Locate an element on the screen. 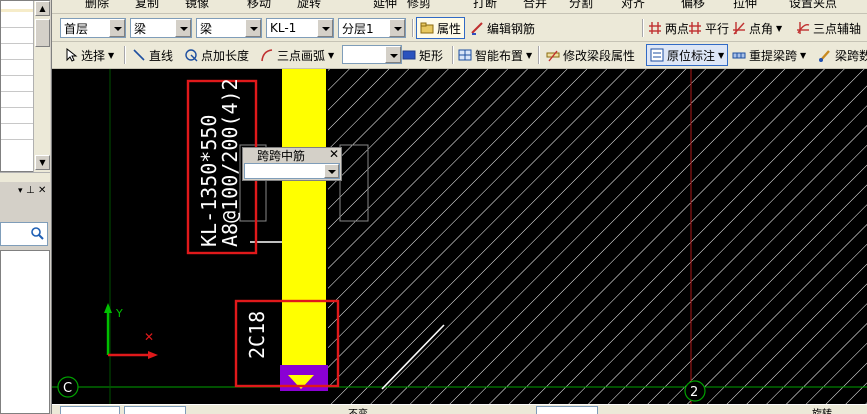 This screenshot has height=414, width=867. point-length-button: 点加长度 is located at coordinates (216, 55).